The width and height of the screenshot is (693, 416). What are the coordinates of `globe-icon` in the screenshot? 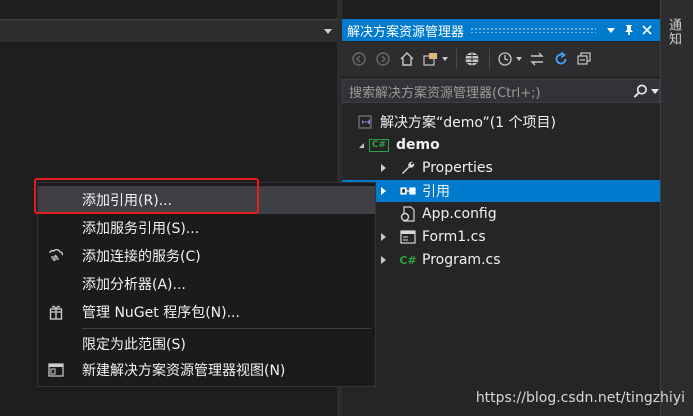 It's located at (472, 59).